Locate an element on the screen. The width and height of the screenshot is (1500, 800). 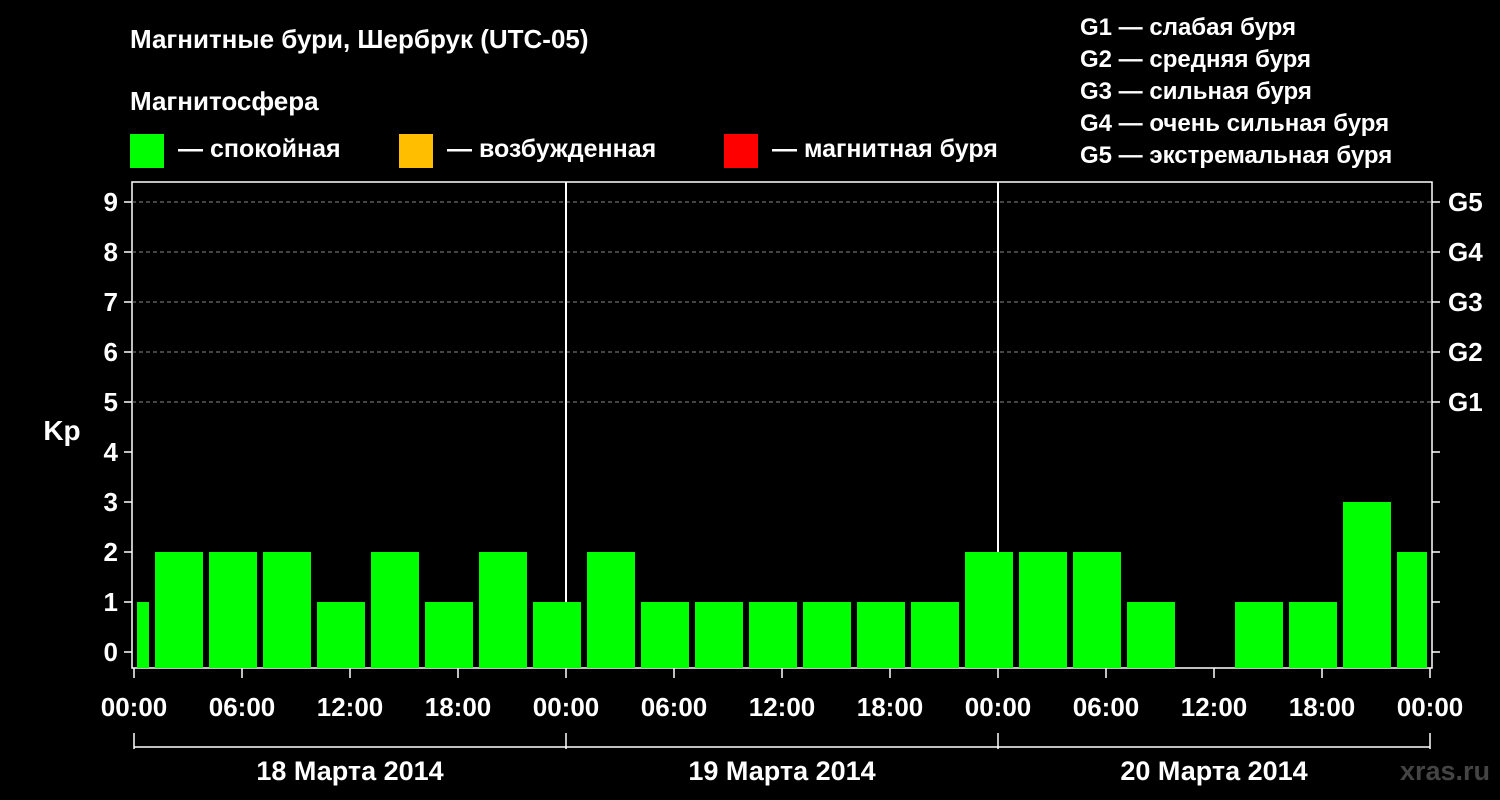
y-tick-label: 7 is located at coordinates (111, 302).